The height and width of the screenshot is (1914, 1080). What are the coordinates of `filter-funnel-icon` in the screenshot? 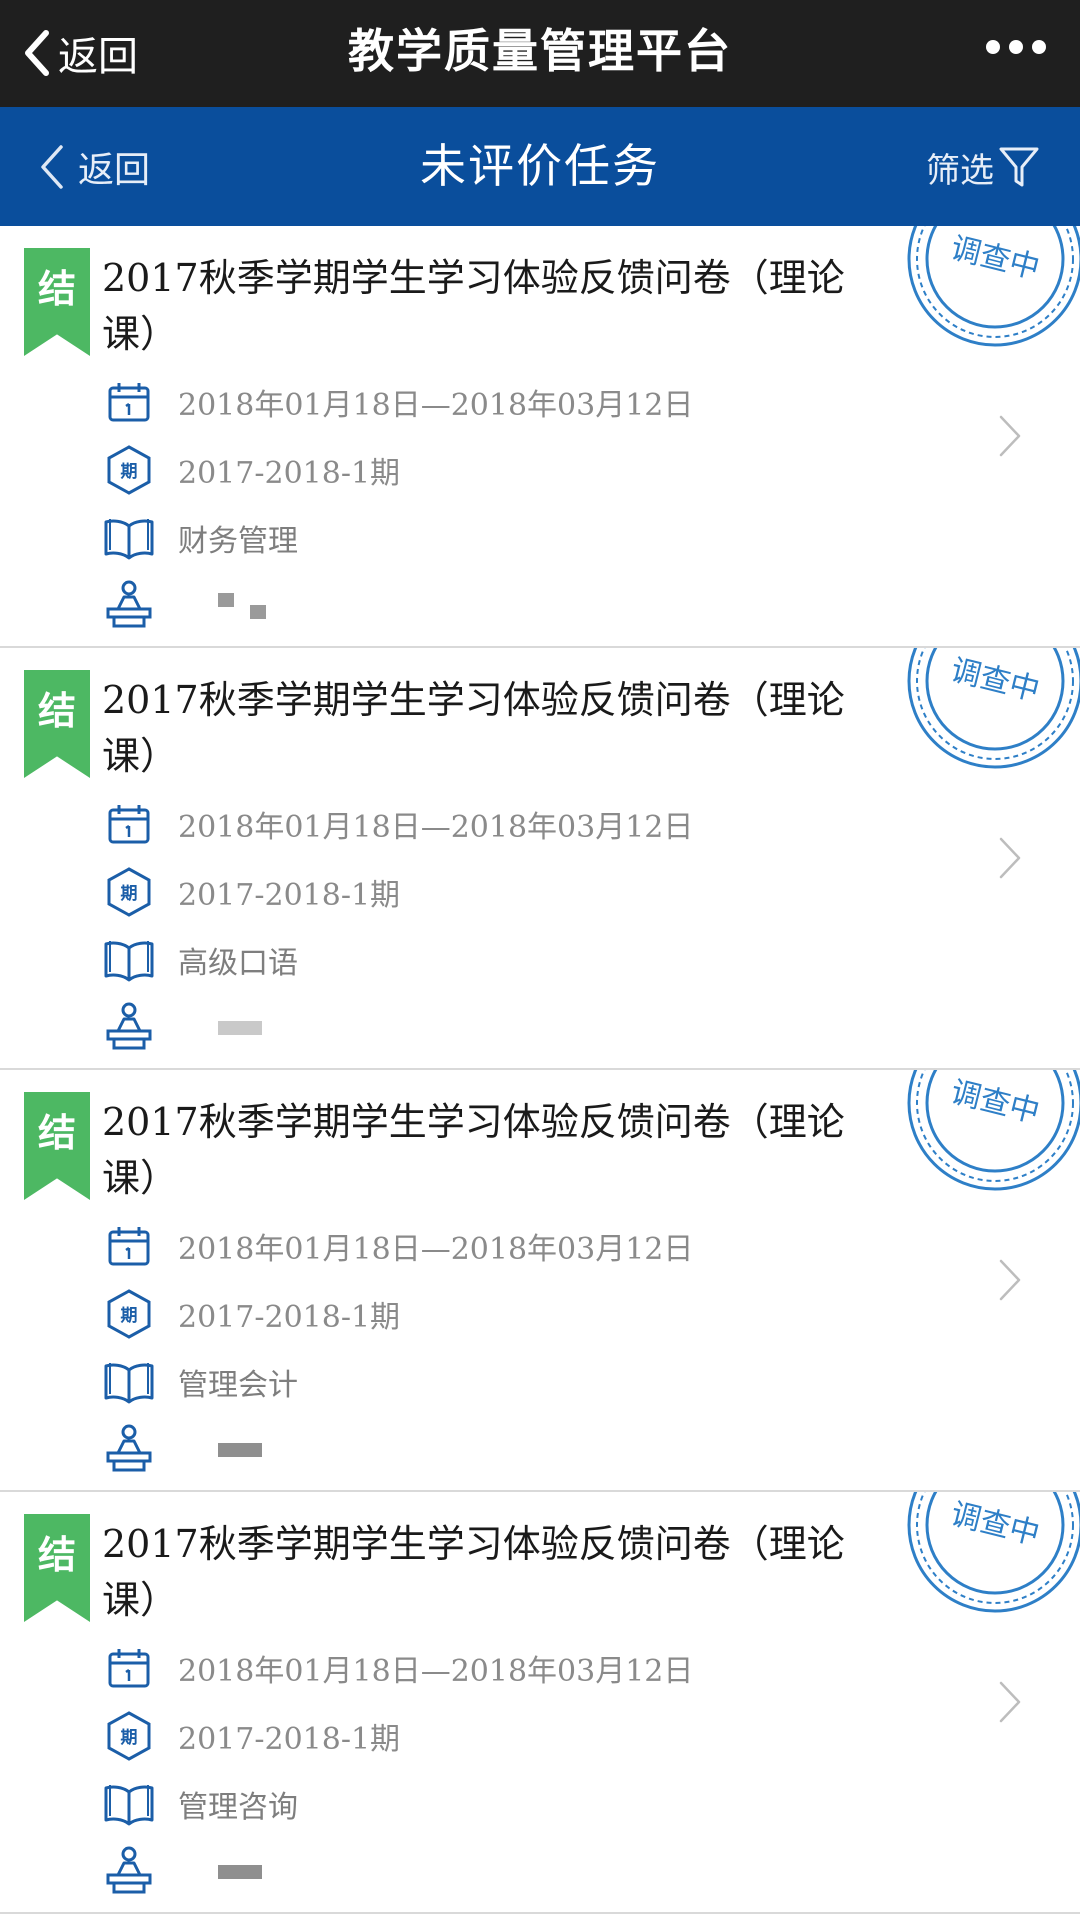 It's located at (1019, 167).